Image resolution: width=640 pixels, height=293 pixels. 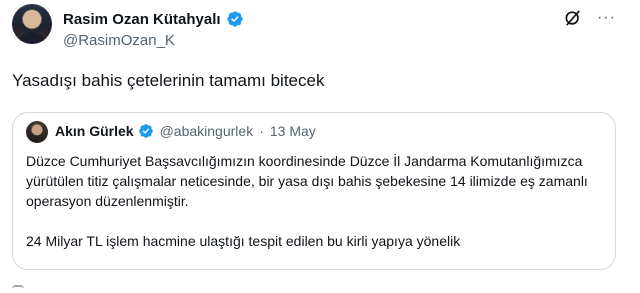 What do you see at coordinates (207, 131) in the screenshot?
I see `quoted-author-handle: @abakingurlek` at bounding box center [207, 131].